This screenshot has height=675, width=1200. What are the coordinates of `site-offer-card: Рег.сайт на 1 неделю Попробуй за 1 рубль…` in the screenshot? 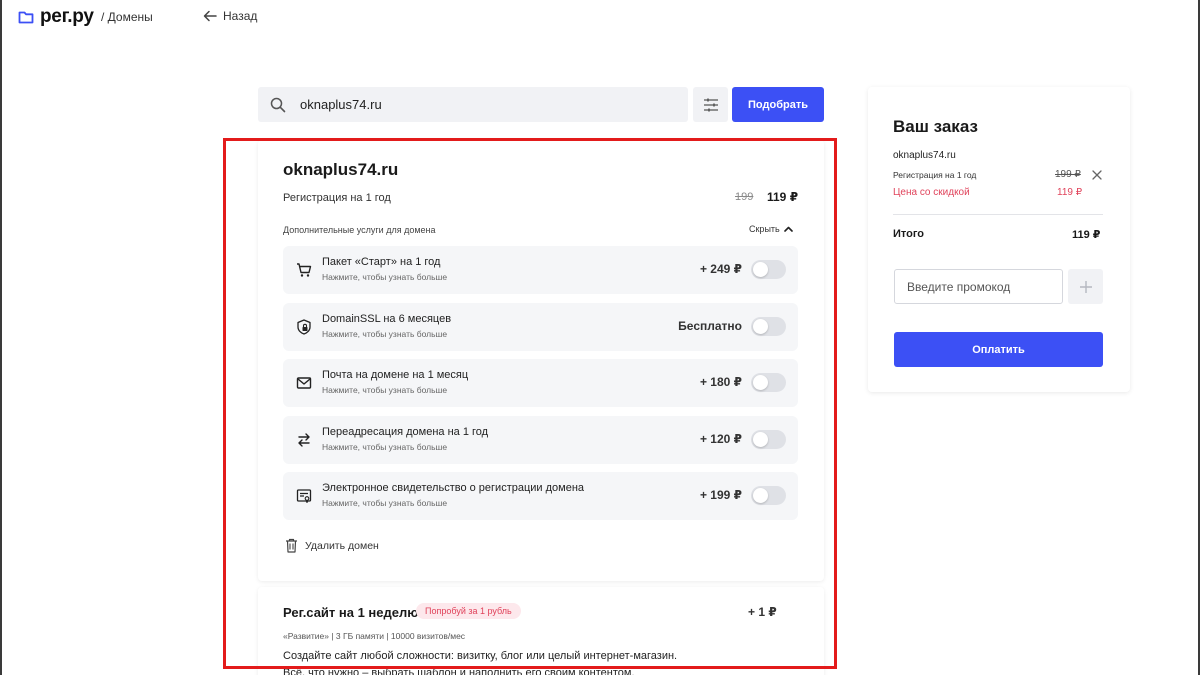 It's located at (541, 631).